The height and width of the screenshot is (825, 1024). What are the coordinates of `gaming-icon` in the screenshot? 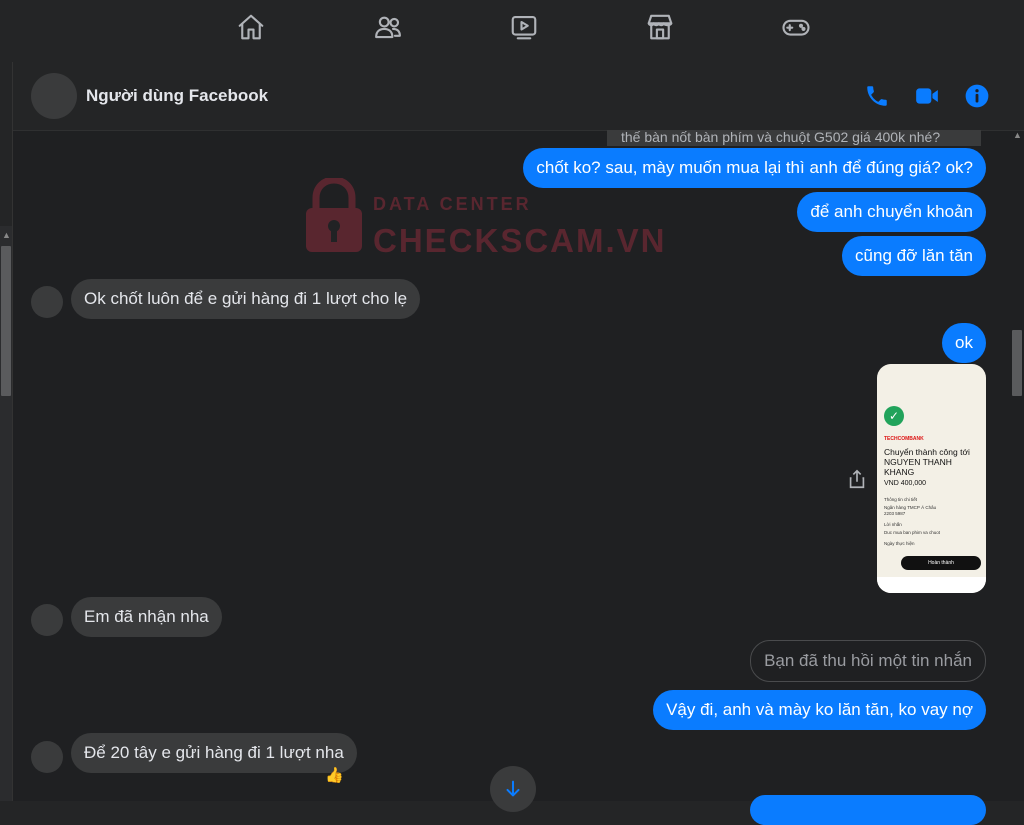 It's located at (796, 27).